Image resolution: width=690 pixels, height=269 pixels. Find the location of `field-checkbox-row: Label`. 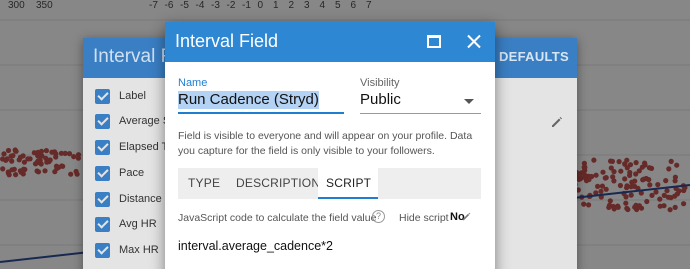

field-checkbox-row: Label is located at coordinates (120, 96).